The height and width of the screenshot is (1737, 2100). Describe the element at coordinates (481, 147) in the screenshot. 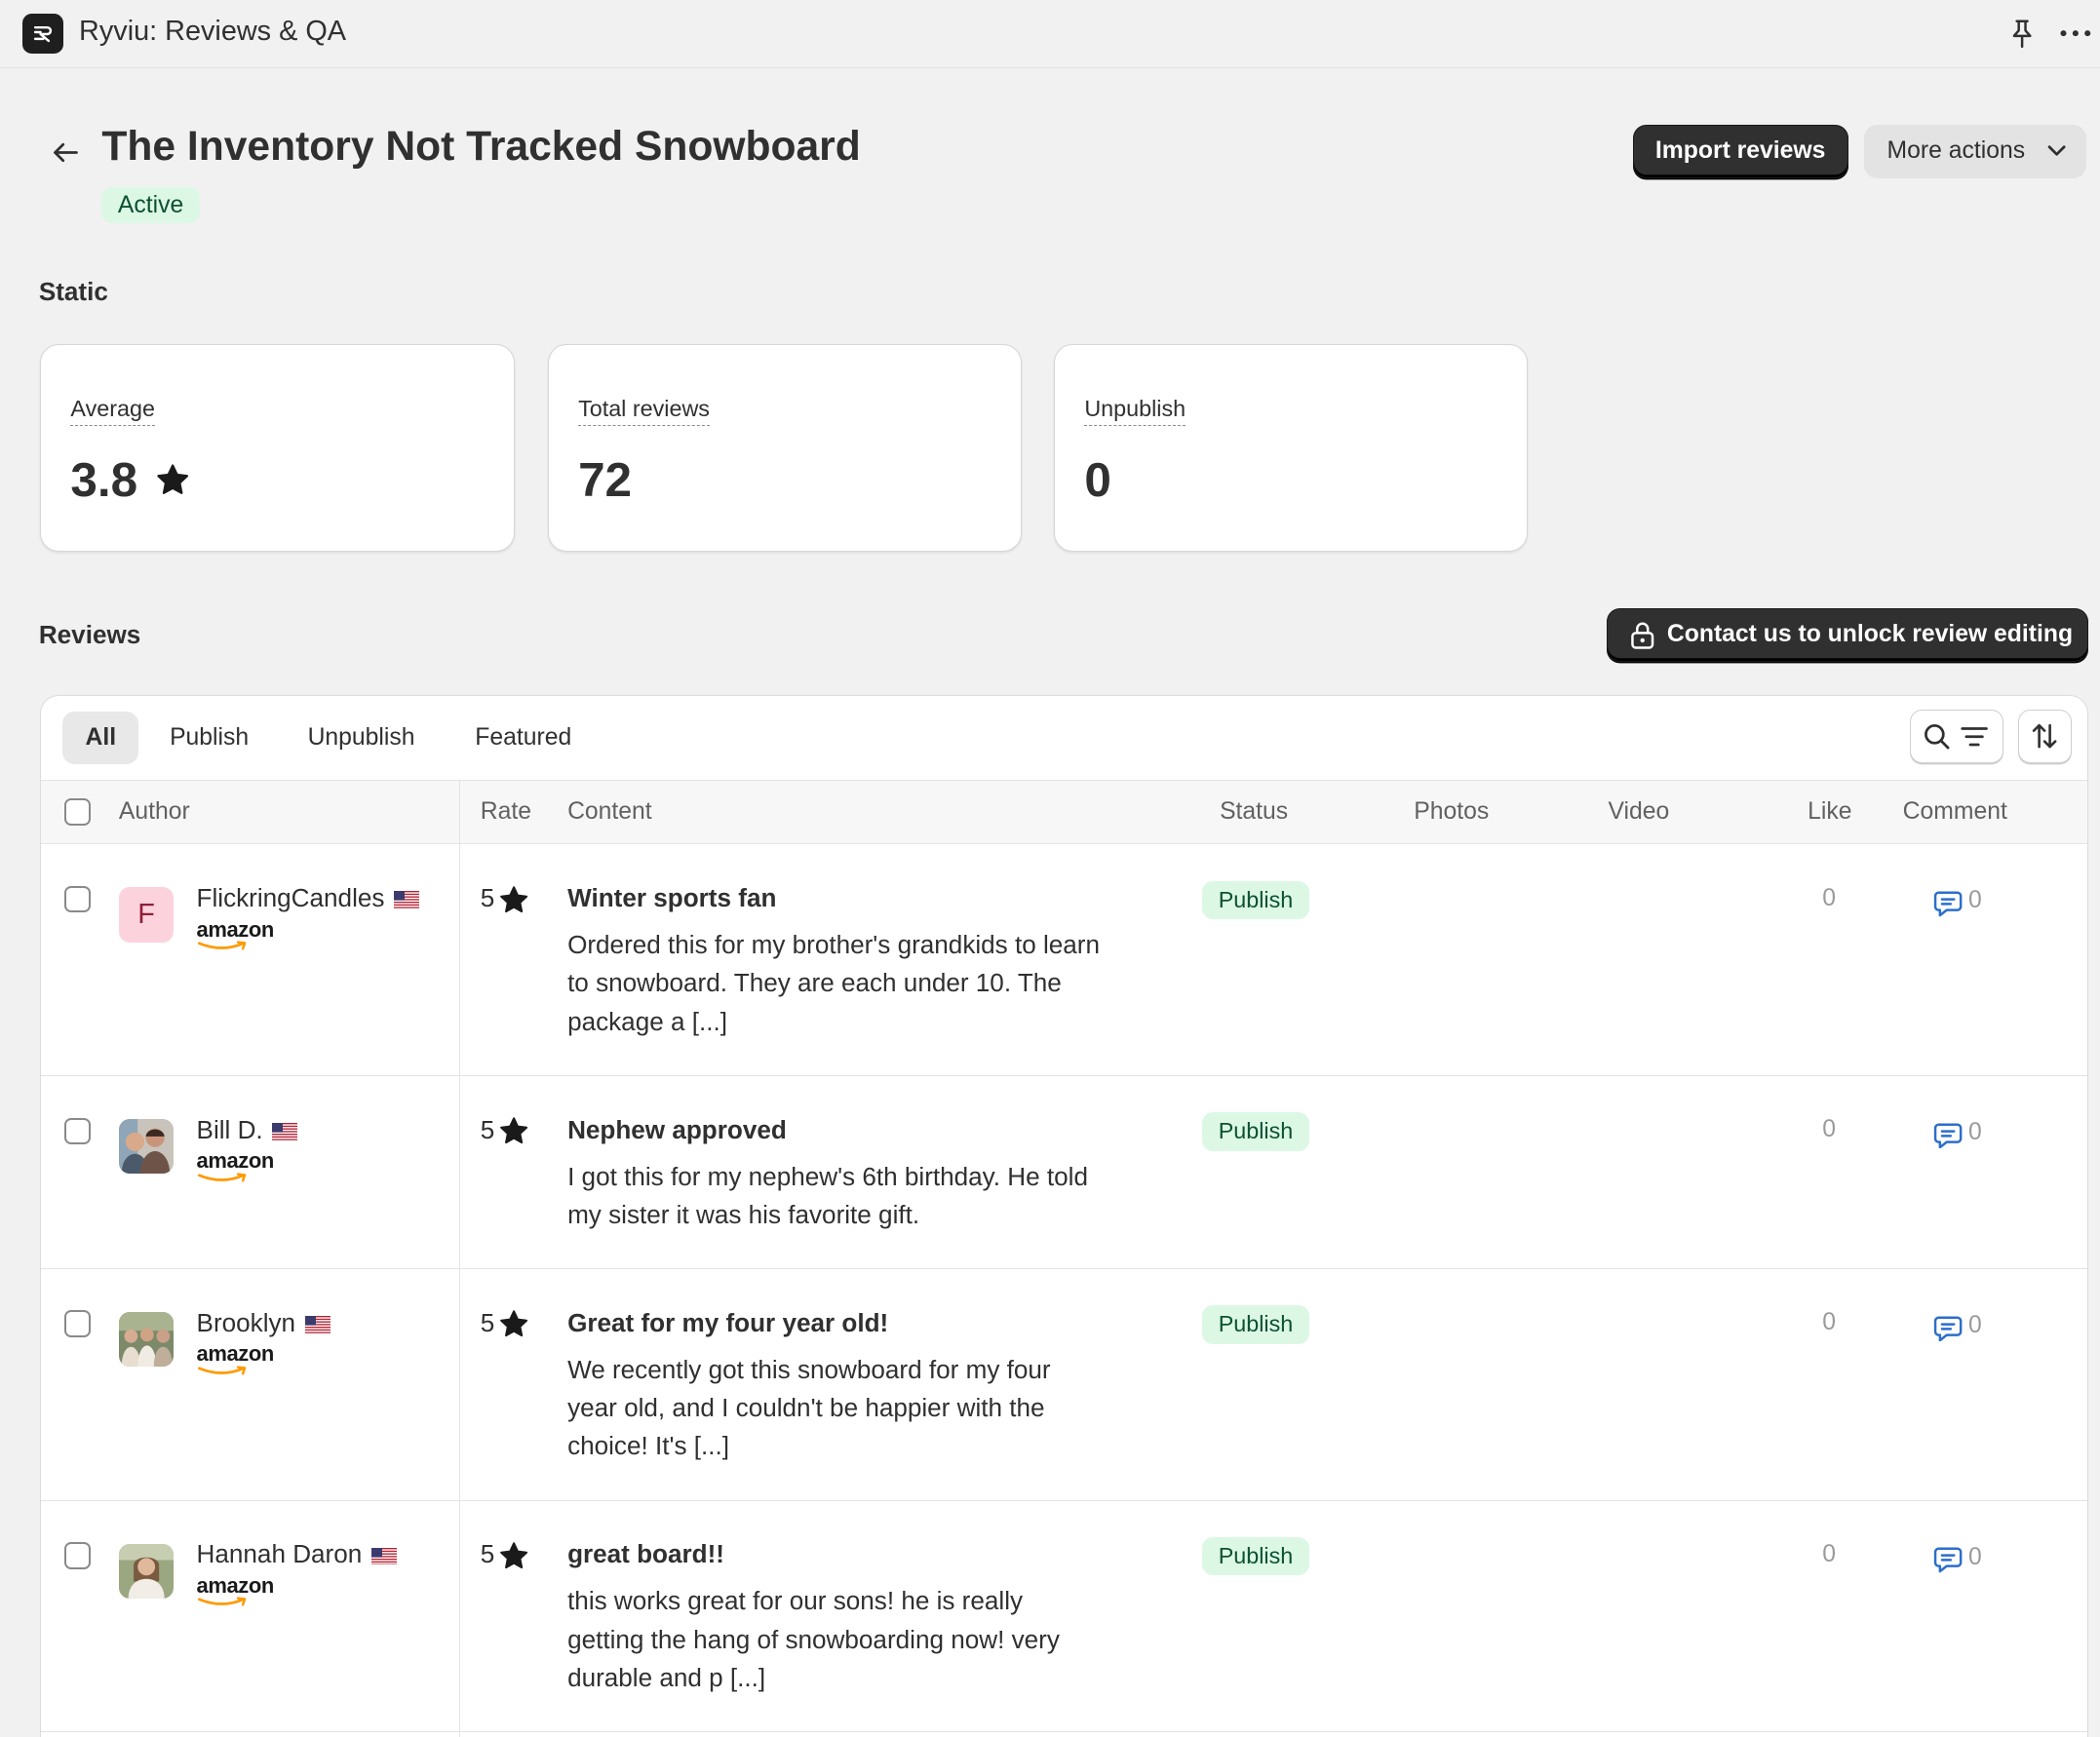

I see `page-title: The Inventory Not Tracked Snowboard` at that location.